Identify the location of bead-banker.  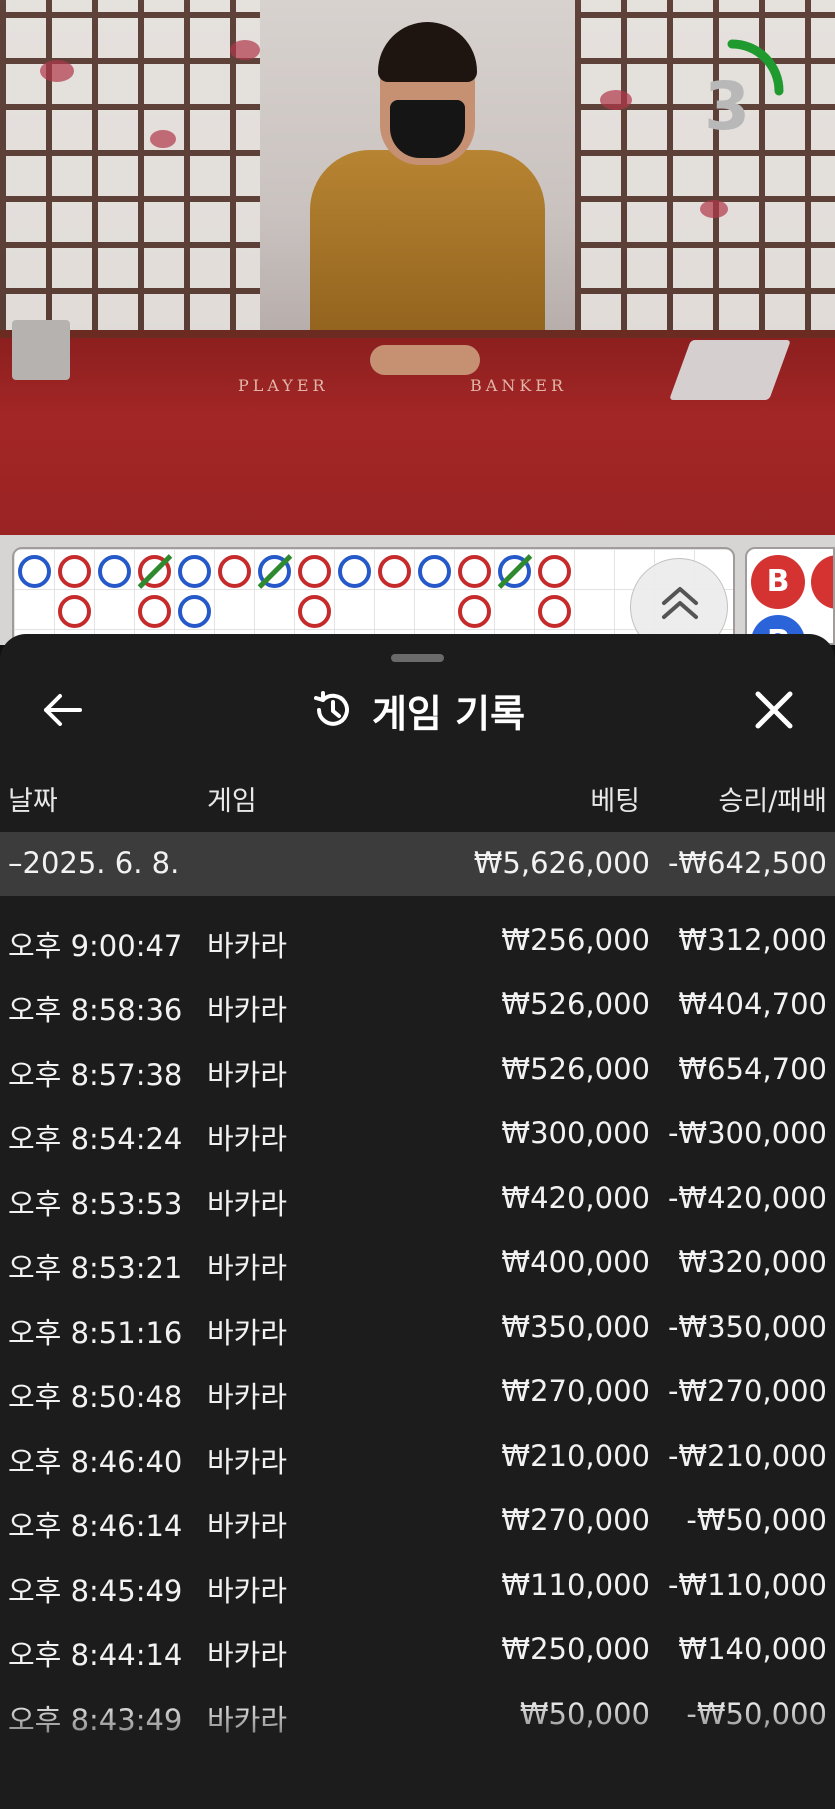
(822, 582).